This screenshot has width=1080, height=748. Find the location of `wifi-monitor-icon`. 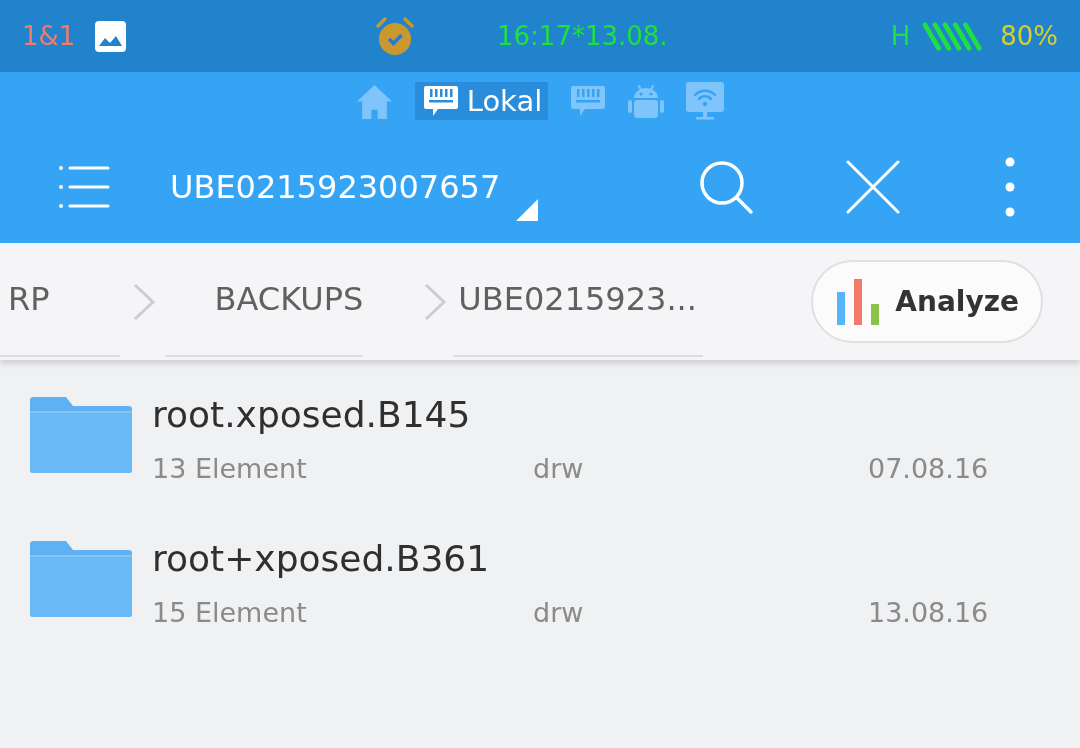

wifi-monitor-icon is located at coordinates (705, 101).